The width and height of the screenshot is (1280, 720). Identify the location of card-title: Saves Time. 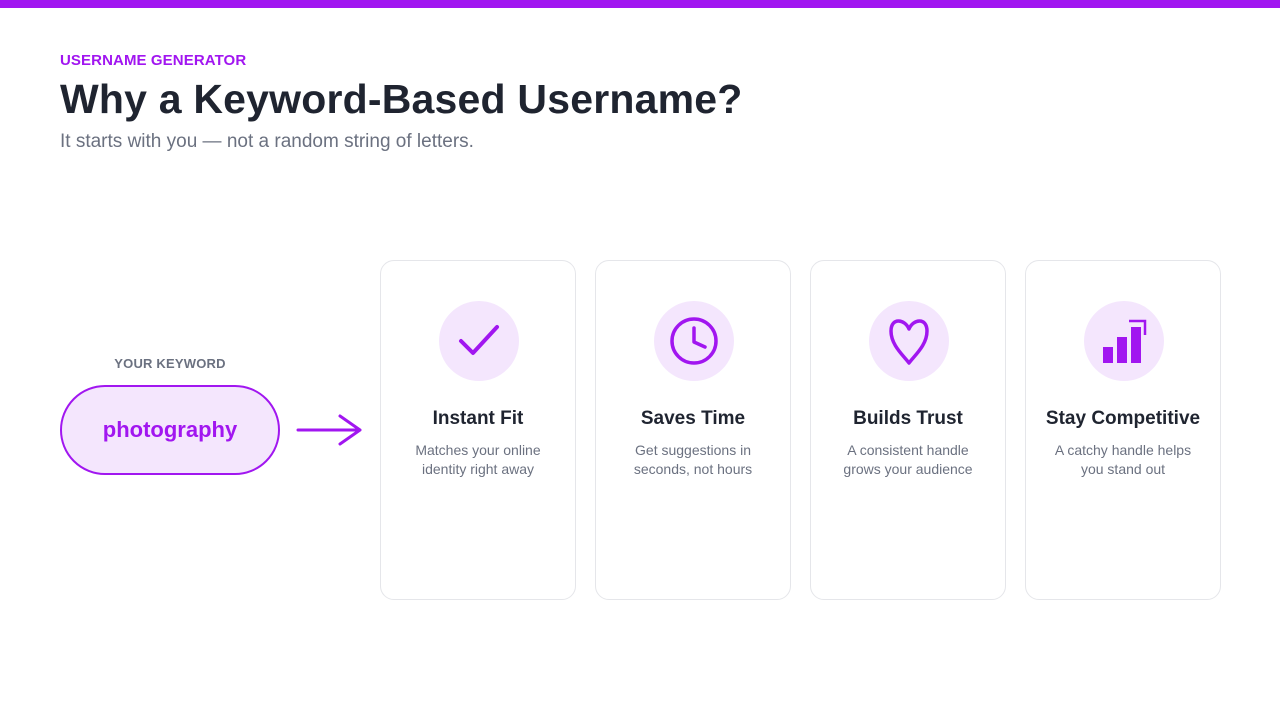
(693, 418).